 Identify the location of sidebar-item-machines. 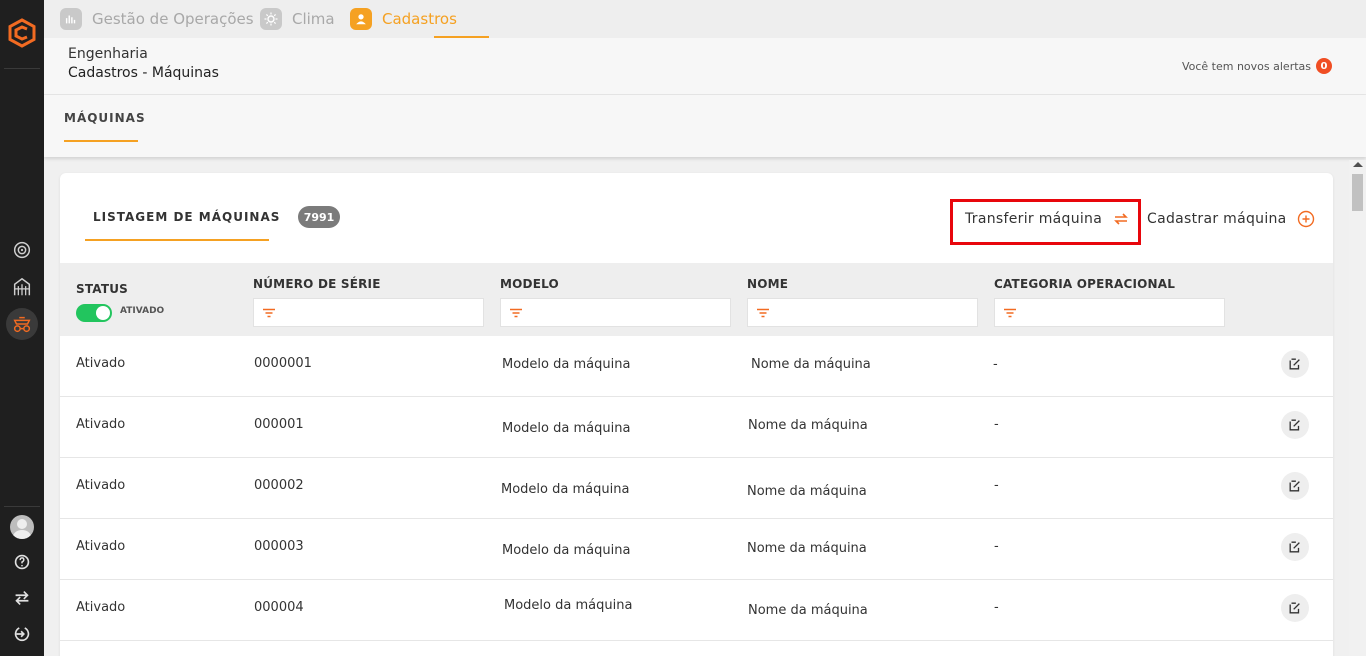
(22, 324).